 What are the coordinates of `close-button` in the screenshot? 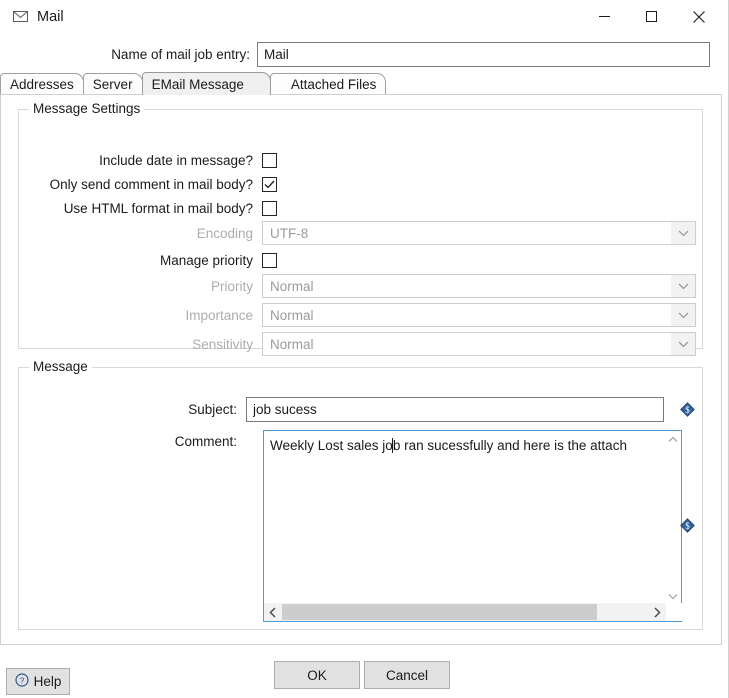 It's located at (698, 16).